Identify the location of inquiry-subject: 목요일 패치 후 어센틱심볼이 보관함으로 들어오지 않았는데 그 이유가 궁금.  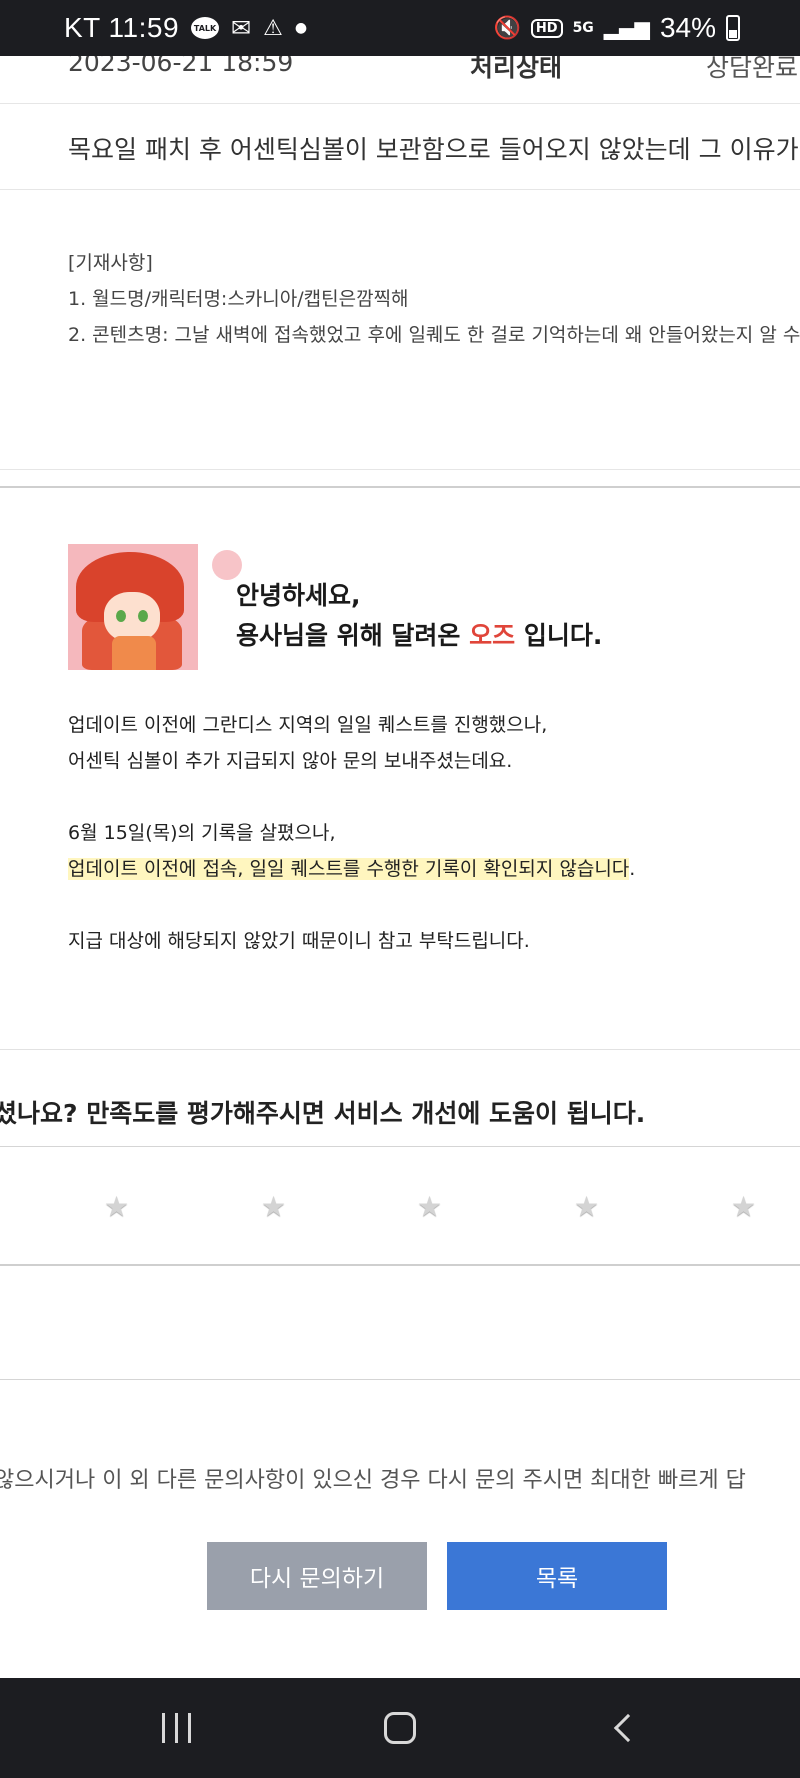
(434, 149).